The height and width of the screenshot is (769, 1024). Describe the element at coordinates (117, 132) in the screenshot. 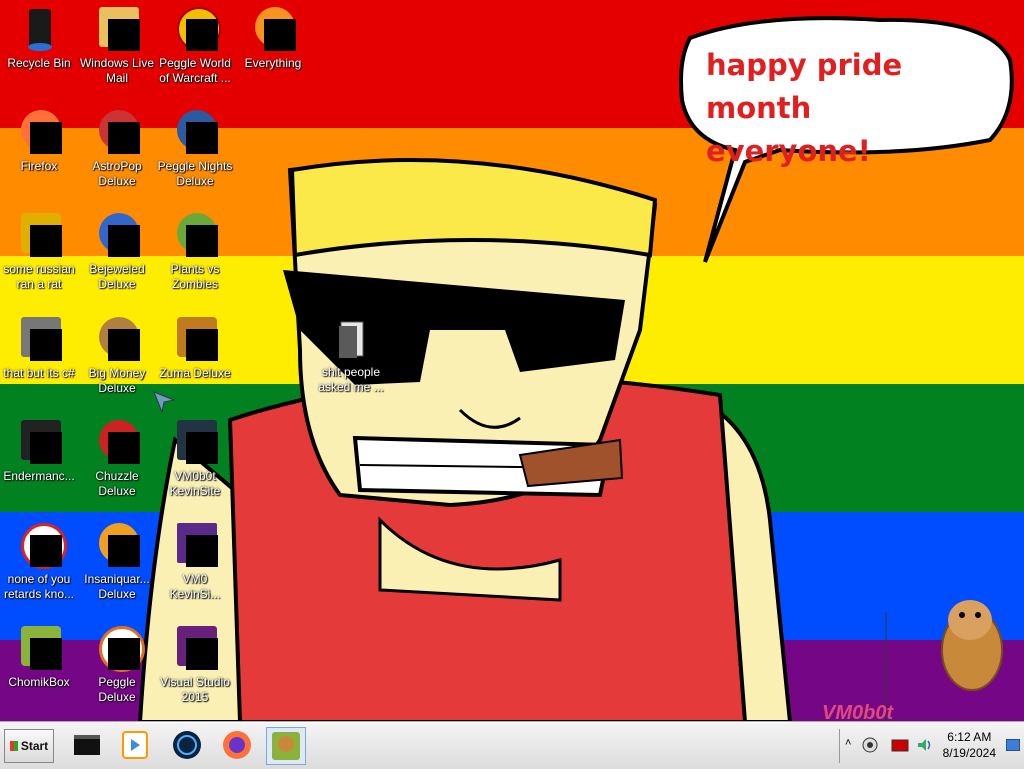

I see `astropop-icon` at that location.